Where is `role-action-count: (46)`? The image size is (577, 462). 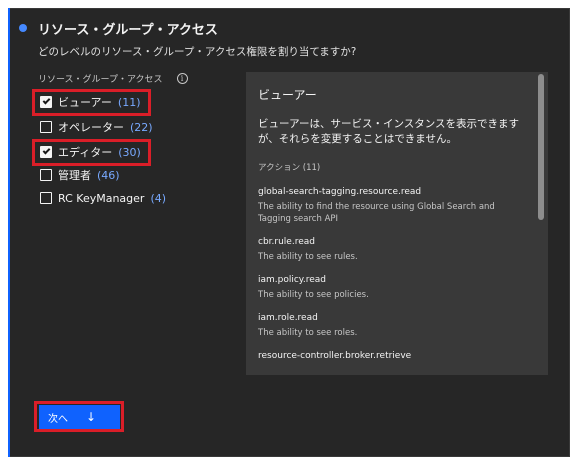
role-action-count: (46) is located at coordinates (108, 175).